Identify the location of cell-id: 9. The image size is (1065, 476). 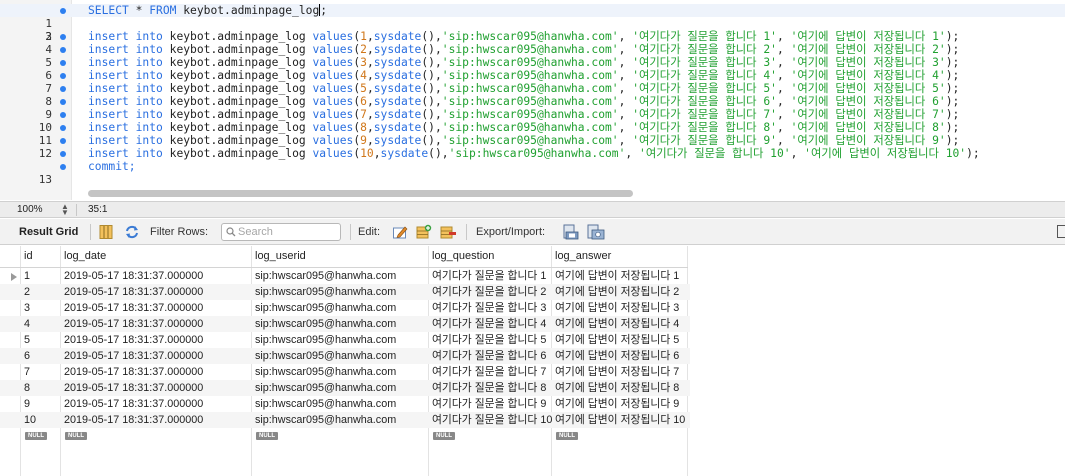
(27, 404).